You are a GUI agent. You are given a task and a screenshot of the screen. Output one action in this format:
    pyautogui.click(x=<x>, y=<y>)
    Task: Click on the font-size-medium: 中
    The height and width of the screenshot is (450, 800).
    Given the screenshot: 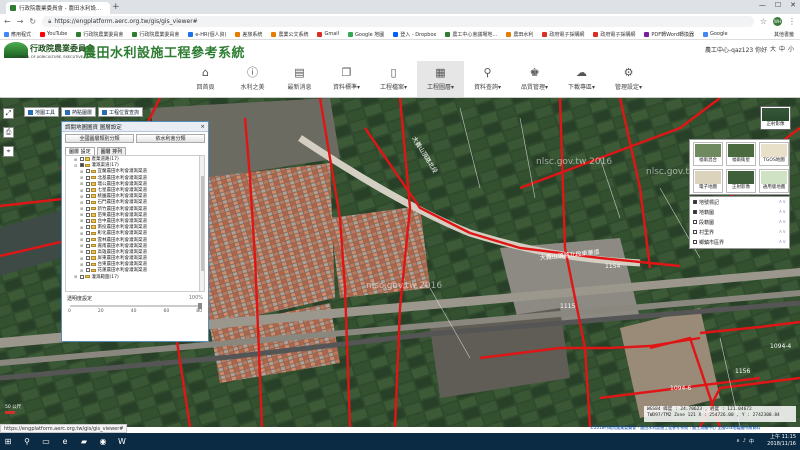 What is the action you would take?
    pyautogui.click(x=782, y=48)
    